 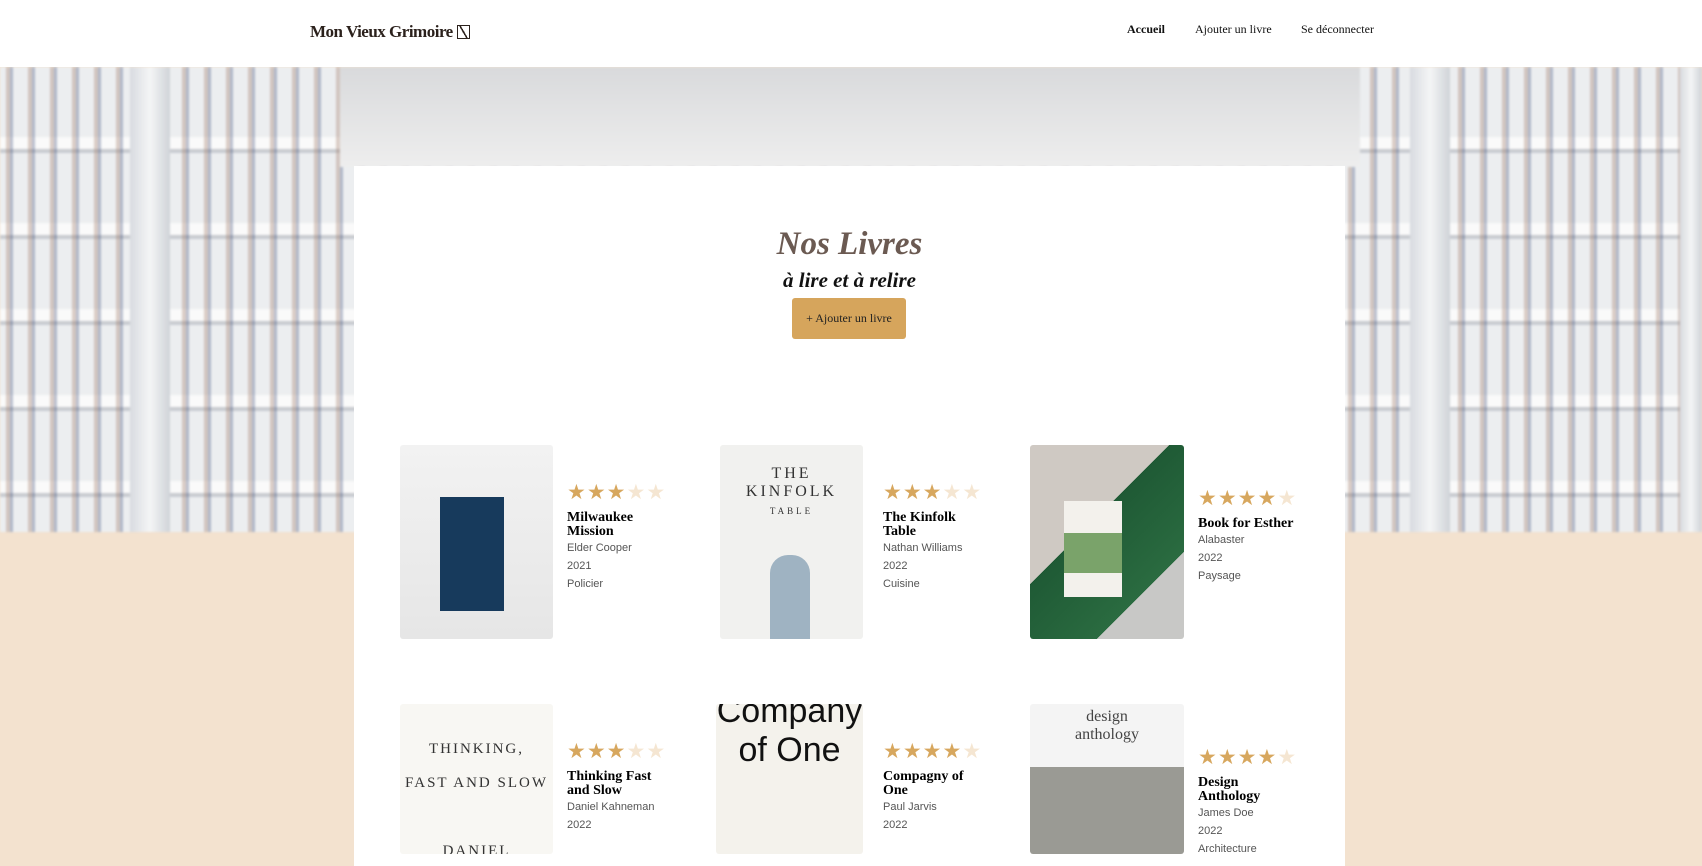 What do you see at coordinates (1248, 524) in the screenshot?
I see `book-title: Book for Esther` at bounding box center [1248, 524].